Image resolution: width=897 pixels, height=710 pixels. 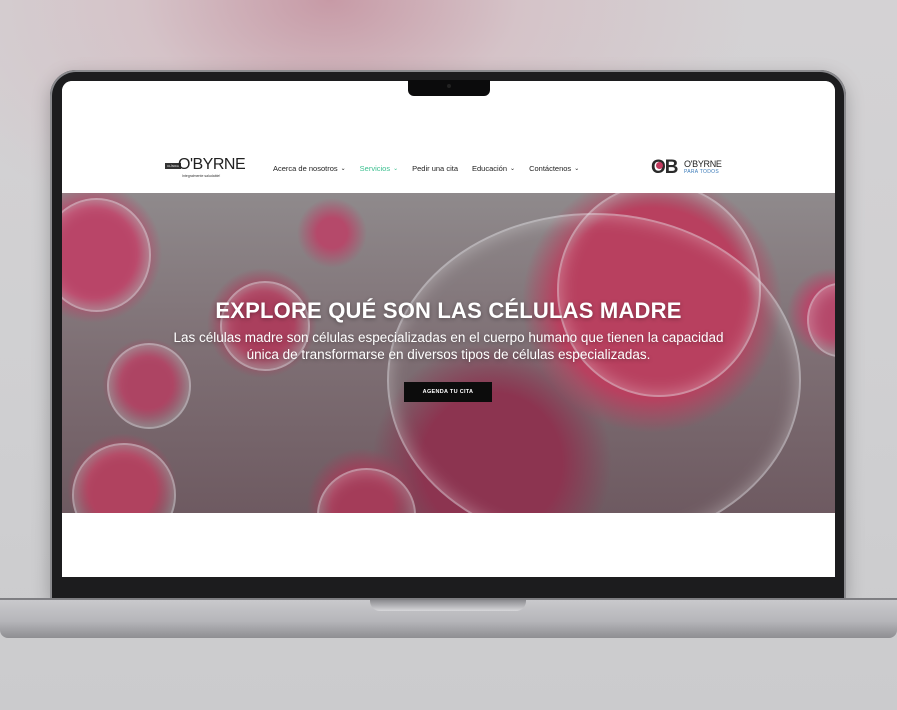 I want to click on nav-item-pedir-cita: Pedir una cita, so click(x=435, y=168).